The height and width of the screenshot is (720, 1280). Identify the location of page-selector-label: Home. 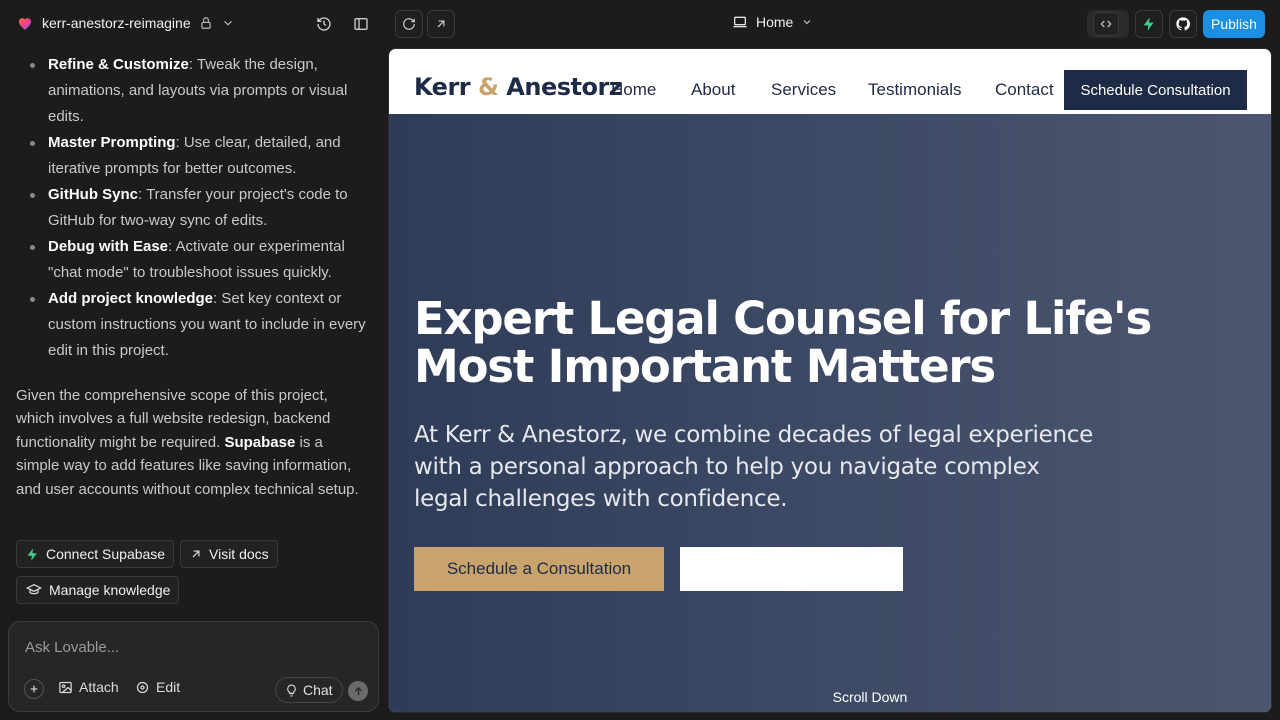
(775, 22).